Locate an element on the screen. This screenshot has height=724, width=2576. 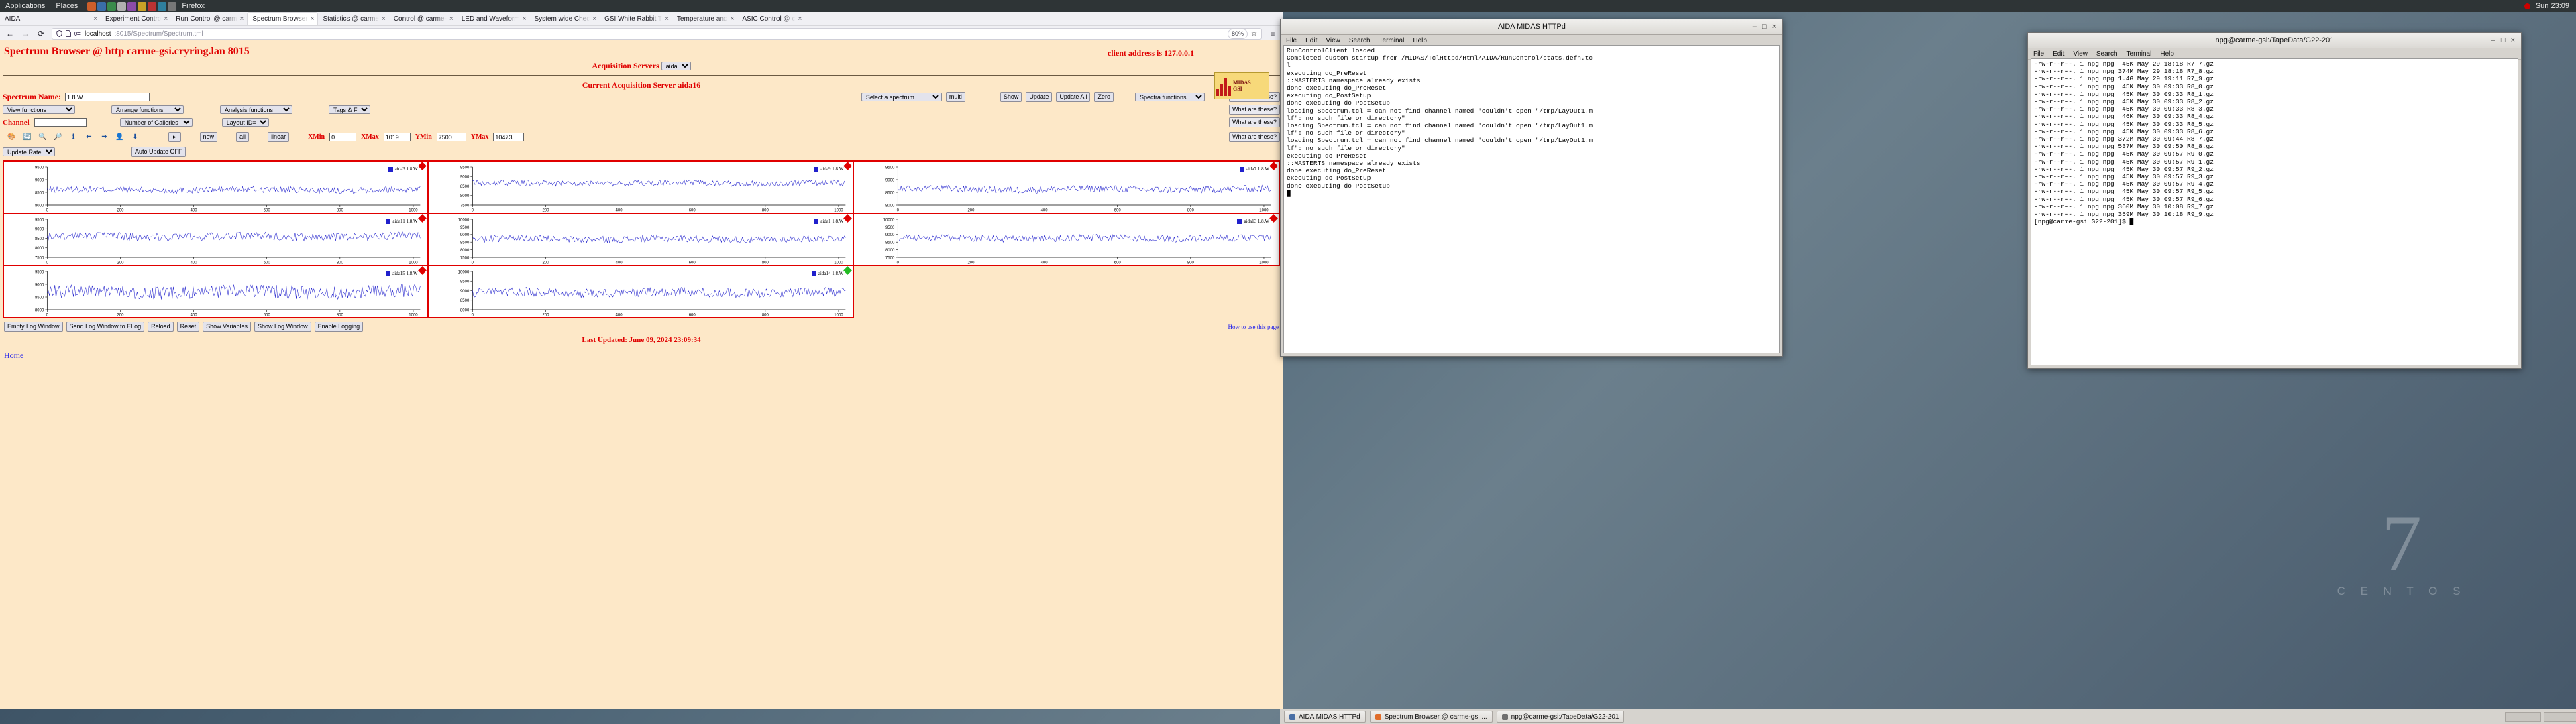
workspace-switcher is located at coordinates (2540, 717).